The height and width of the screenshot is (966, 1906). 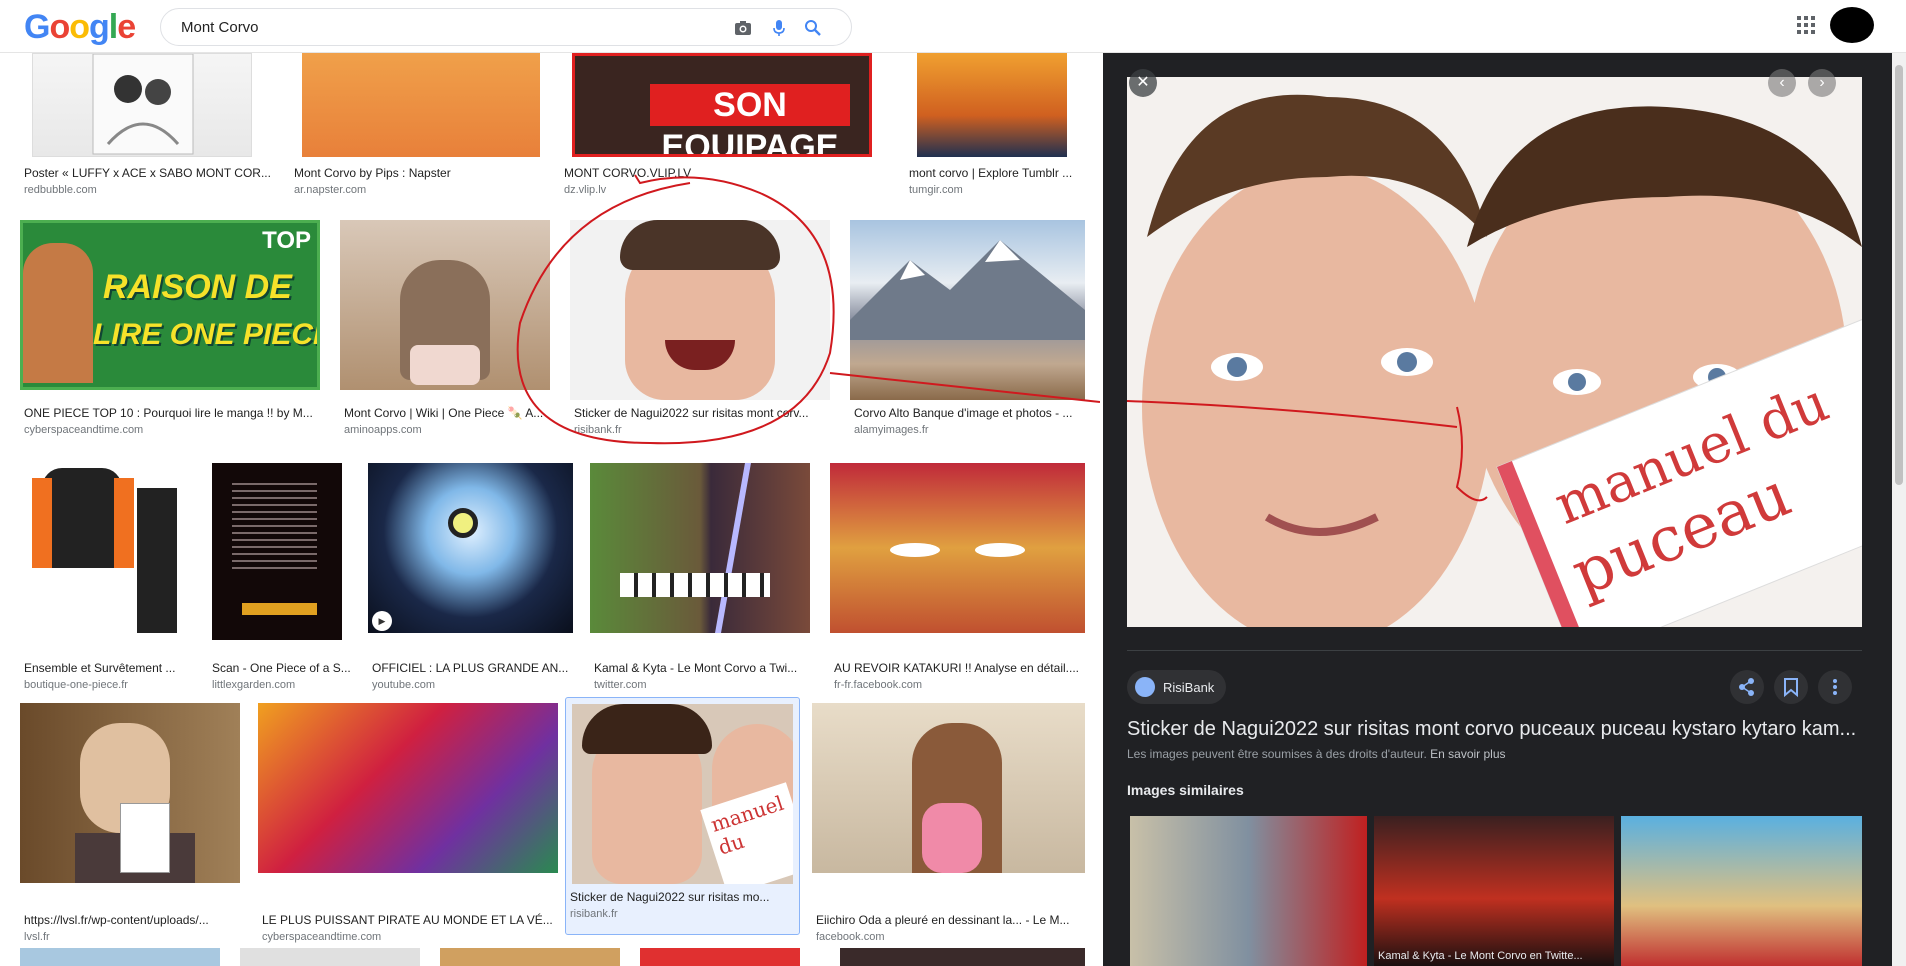 I want to click on account-avatar, so click(x=1852, y=25).